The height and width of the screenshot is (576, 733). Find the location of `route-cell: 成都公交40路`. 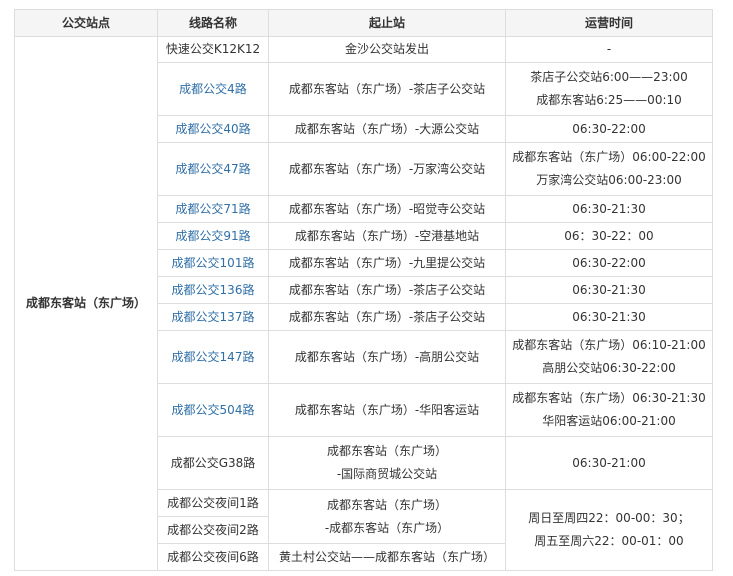

route-cell: 成都公交40路 is located at coordinates (213, 129).